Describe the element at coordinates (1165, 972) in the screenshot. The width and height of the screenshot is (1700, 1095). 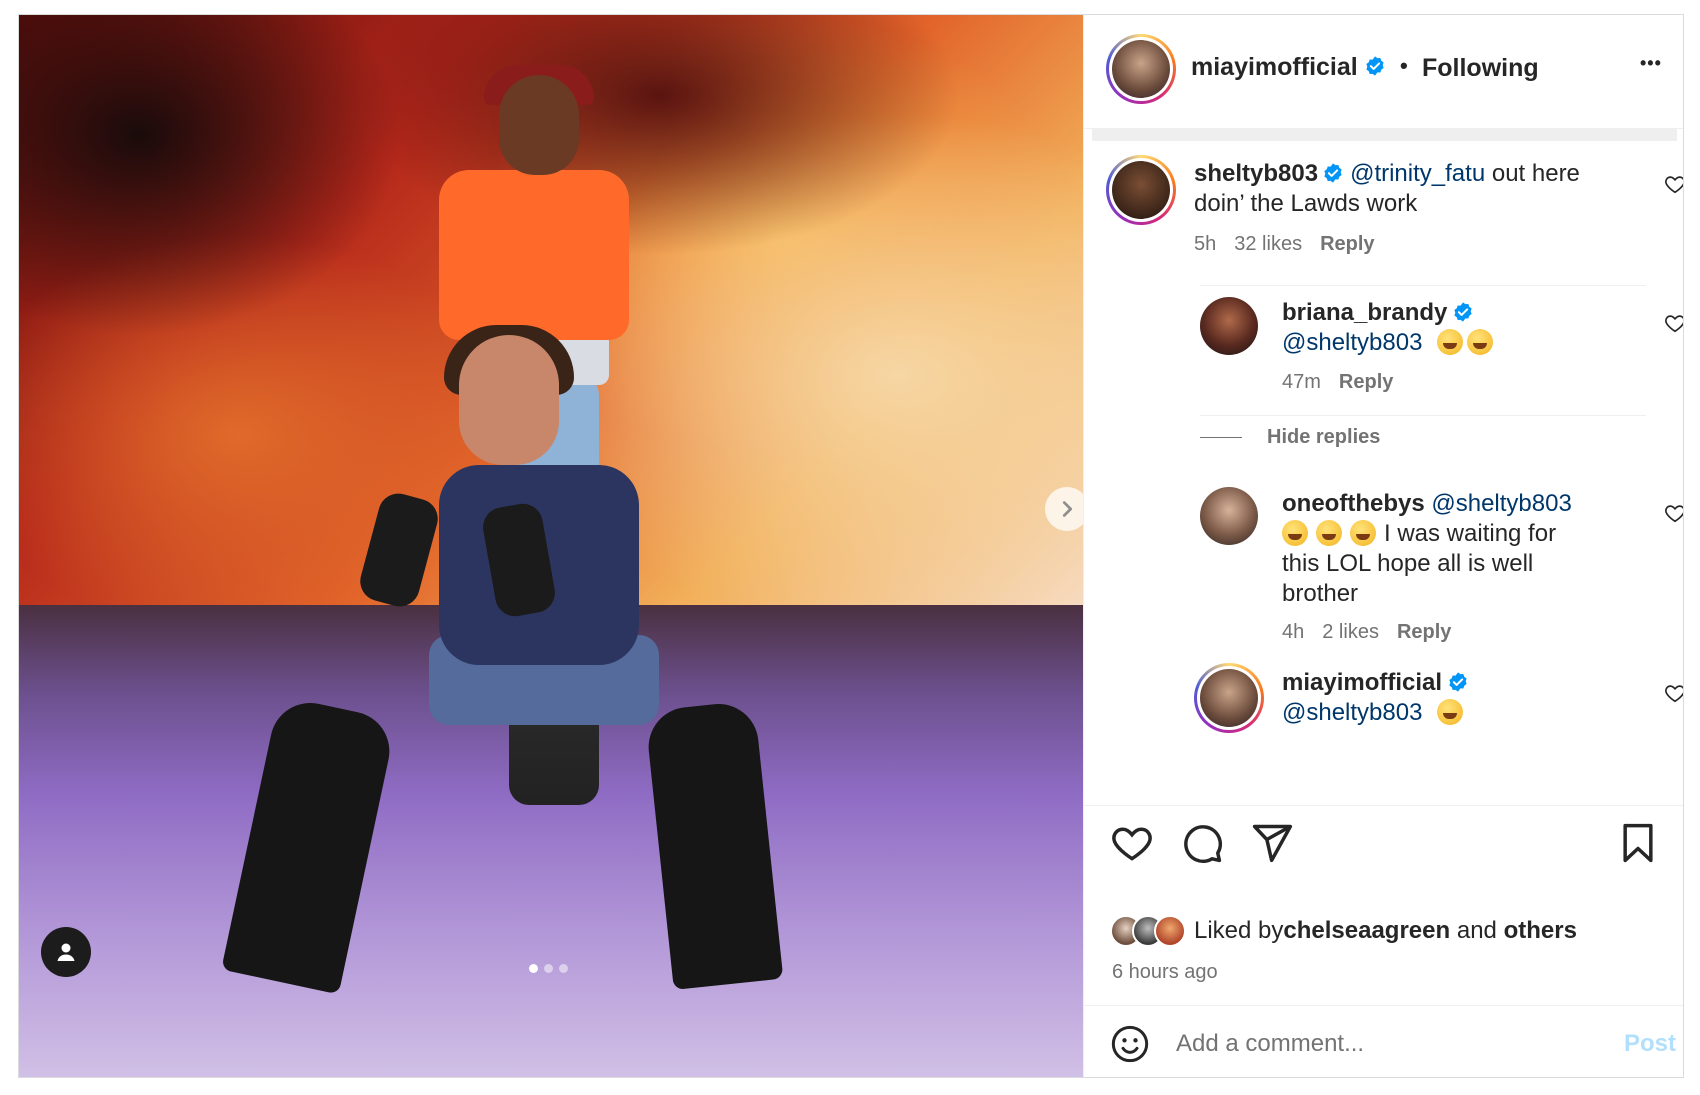
I see `post-timestamp: 6 hours ago` at that location.